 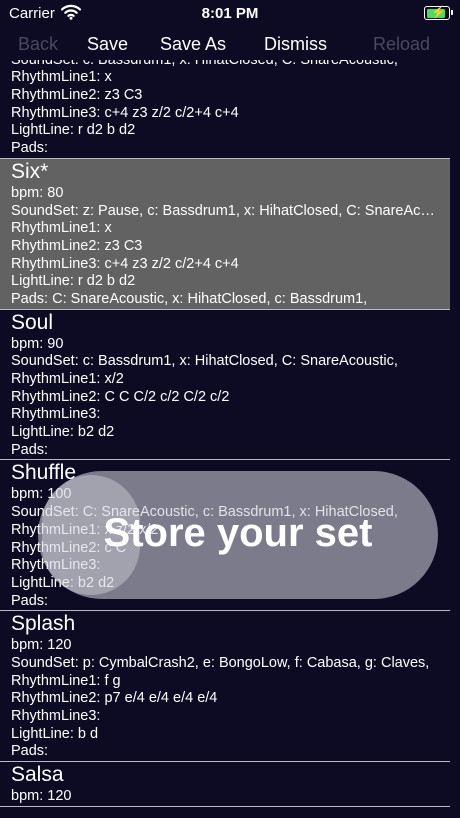 I want to click on dismiss-button: Dismiss, so click(x=295, y=44).